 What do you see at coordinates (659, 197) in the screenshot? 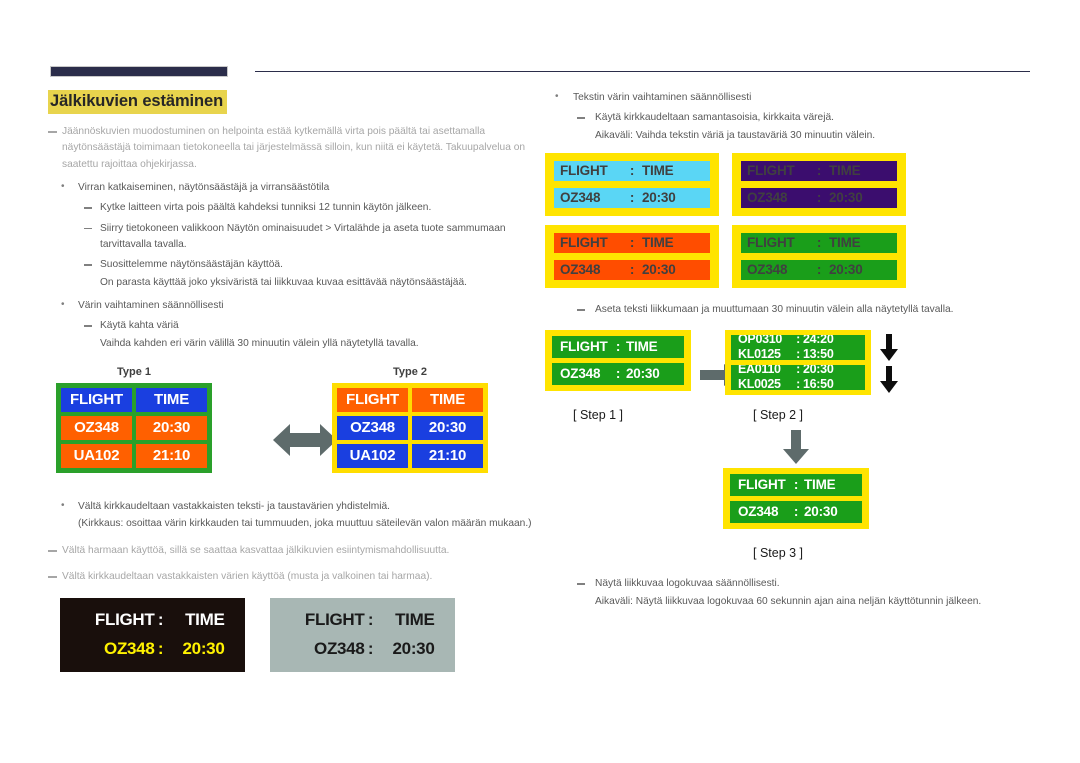
I see `cyan-line2-time: 20:30` at bounding box center [659, 197].